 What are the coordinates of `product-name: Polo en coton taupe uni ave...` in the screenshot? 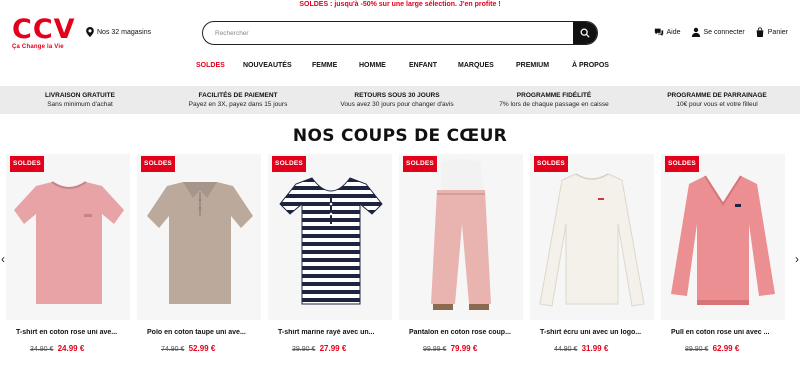 It's located at (204, 332).